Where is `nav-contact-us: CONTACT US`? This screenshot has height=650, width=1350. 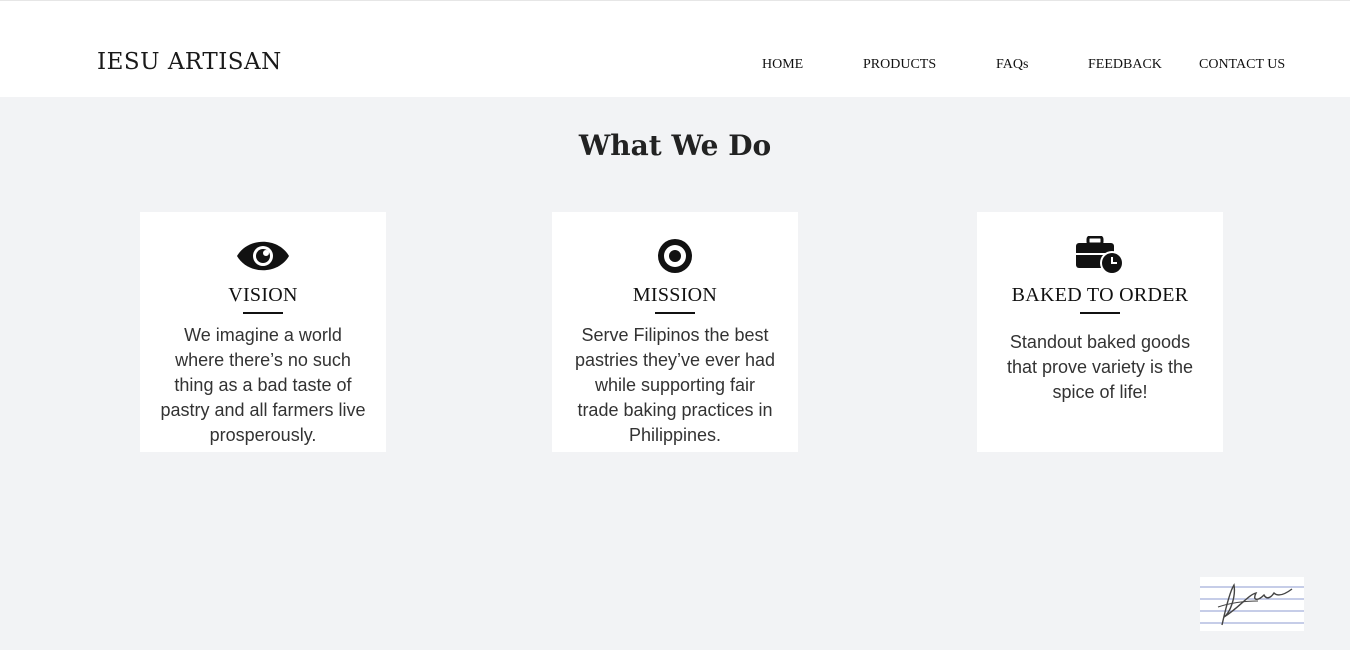 nav-contact-us: CONTACT US is located at coordinates (1242, 65).